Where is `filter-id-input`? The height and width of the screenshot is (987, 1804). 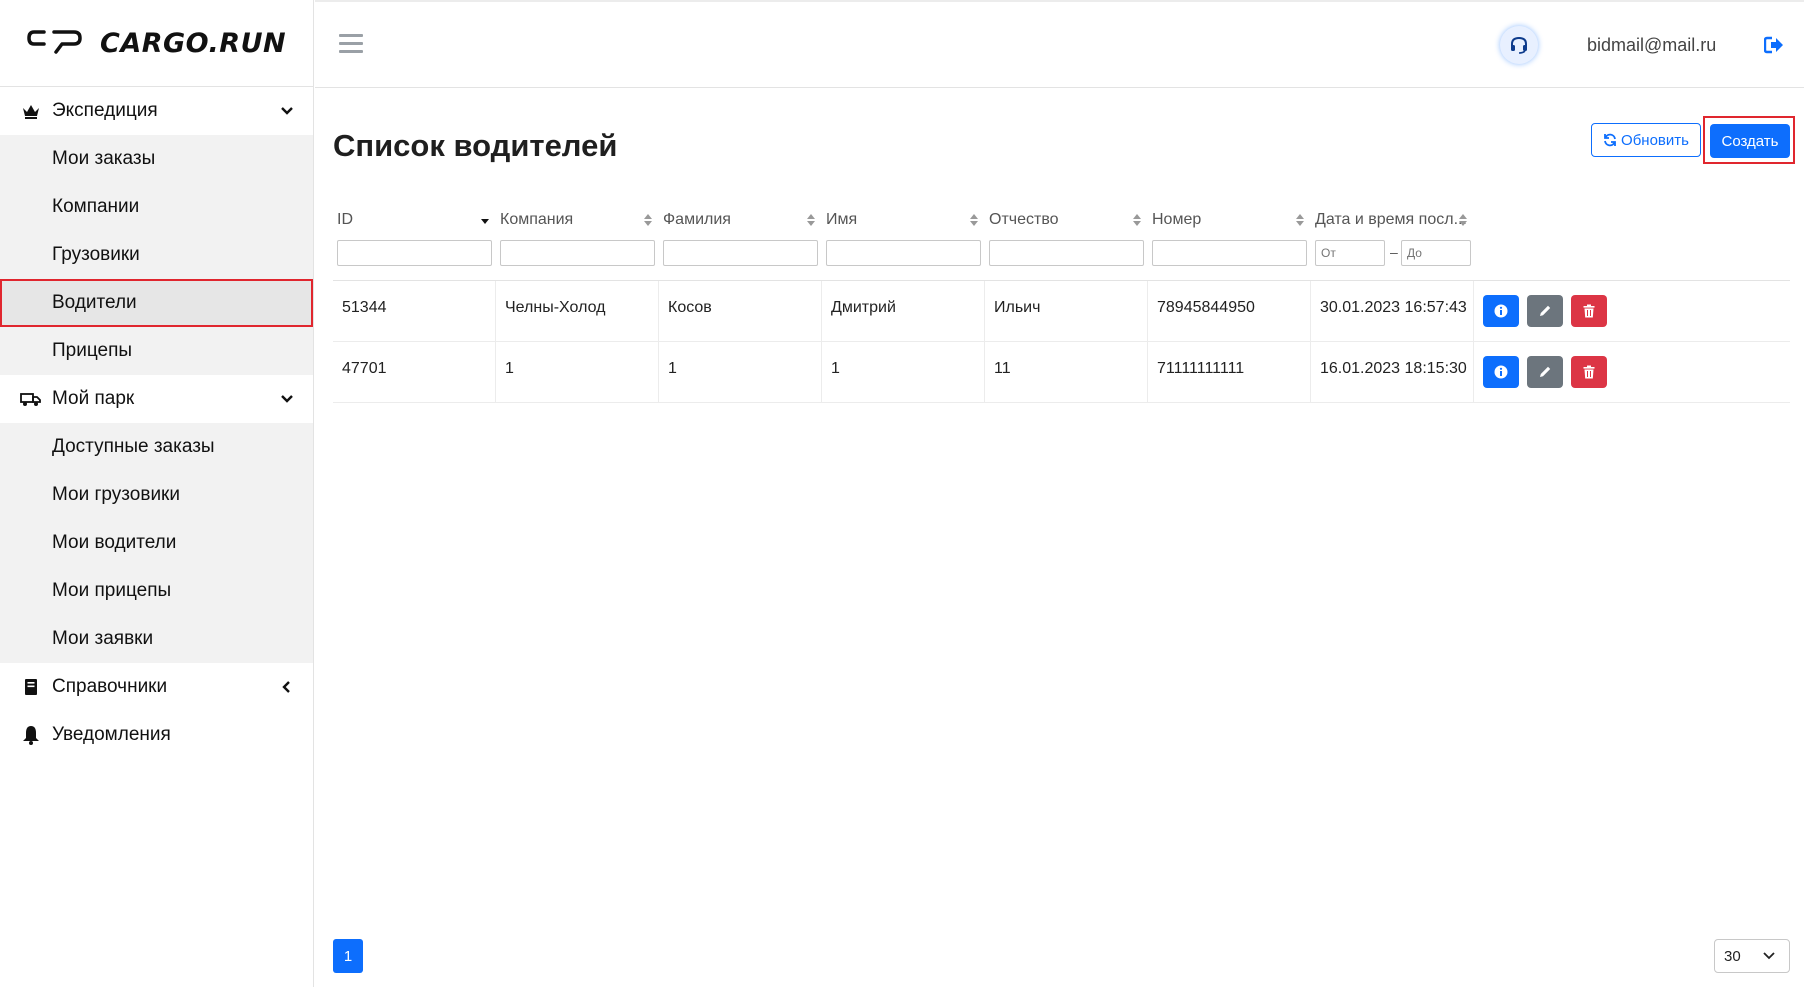
filter-id-input is located at coordinates (414, 253).